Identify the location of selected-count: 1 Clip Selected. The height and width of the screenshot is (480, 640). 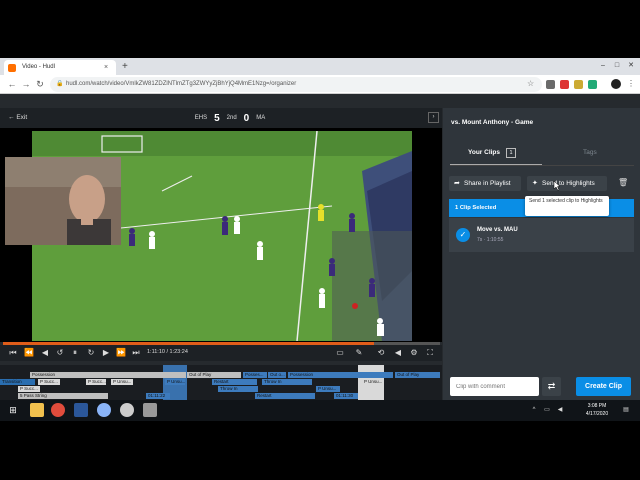
(476, 208).